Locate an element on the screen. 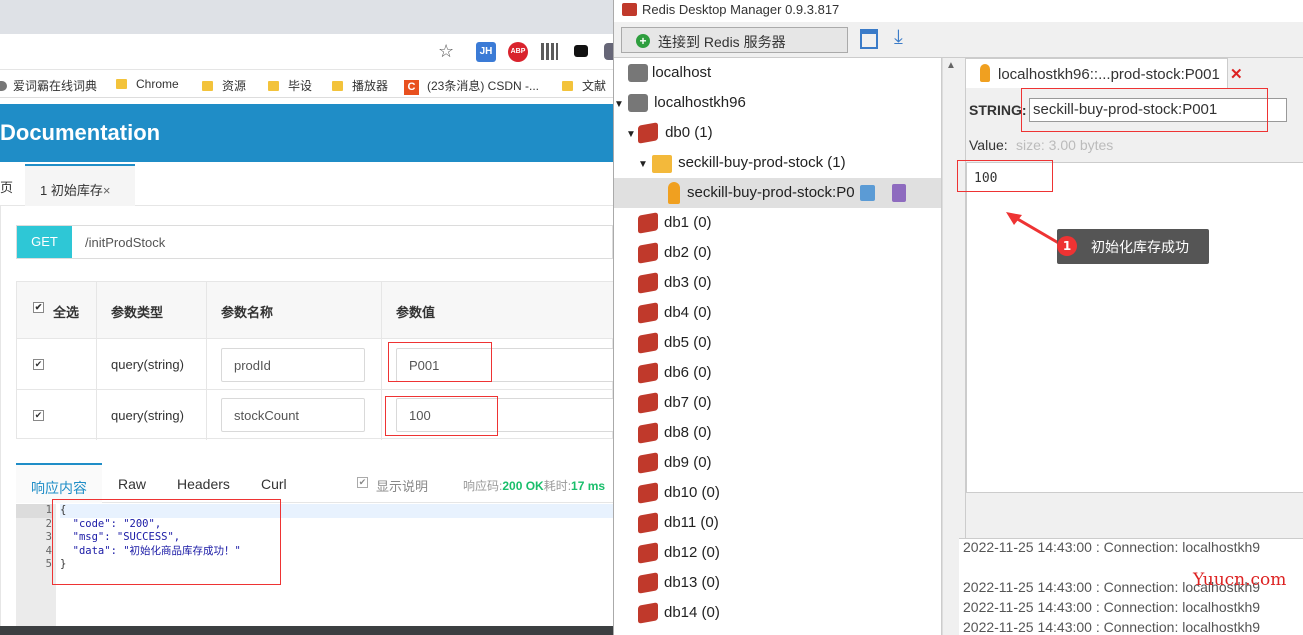  highlight-box-value is located at coordinates (1005, 176).